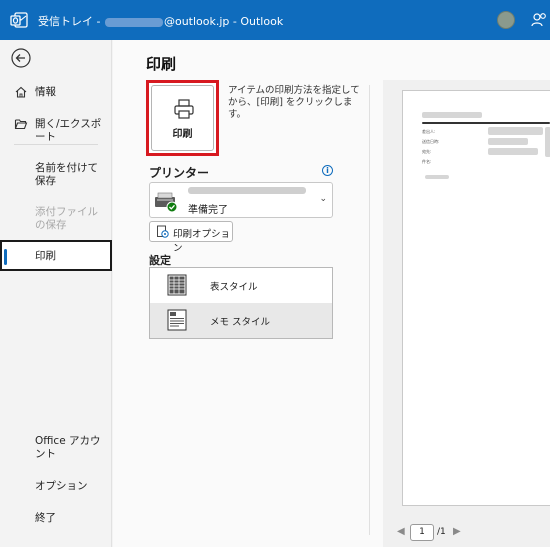  I want to click on style-label: メモ スタイル, so click(240, 322).